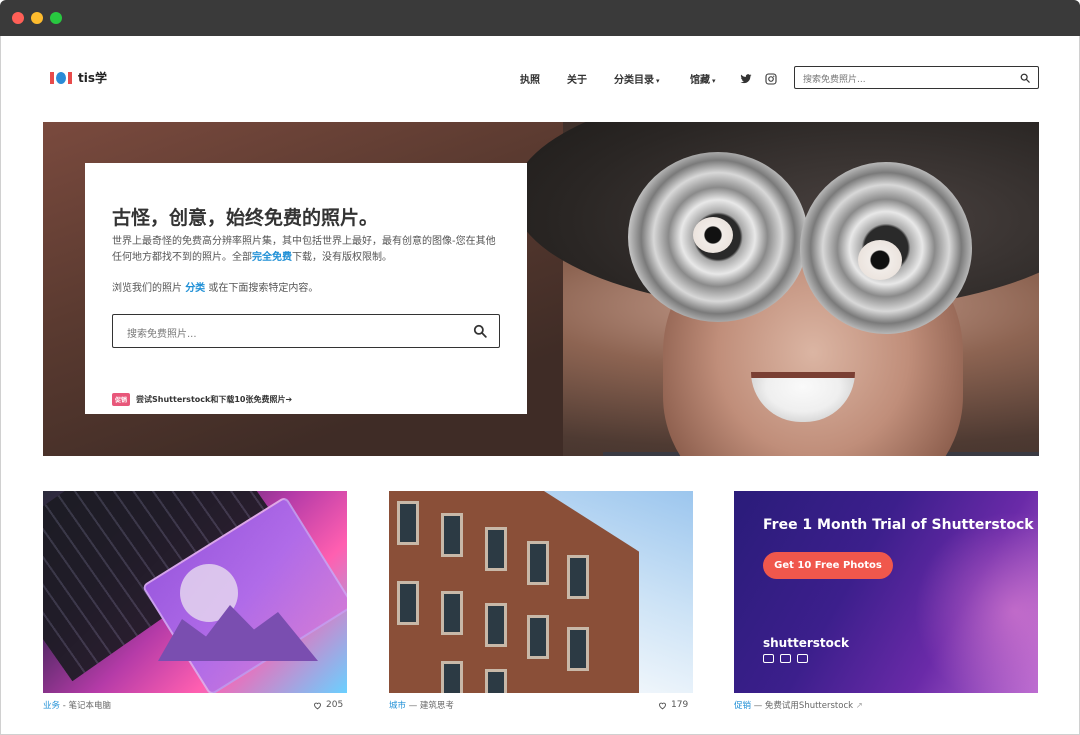 This screenshot has height=735, width=1080. What do you see at coordinates (195, 592) in the screenshot?
I see `photo-thumbnail-laptop` at bounding box center [195, 592].